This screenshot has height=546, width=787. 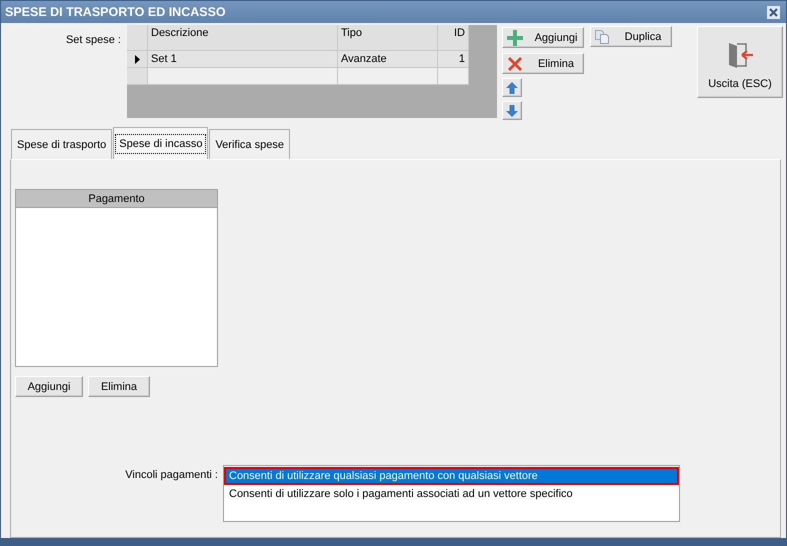 I want to click on move-down-button, so click(x=512, y=110).